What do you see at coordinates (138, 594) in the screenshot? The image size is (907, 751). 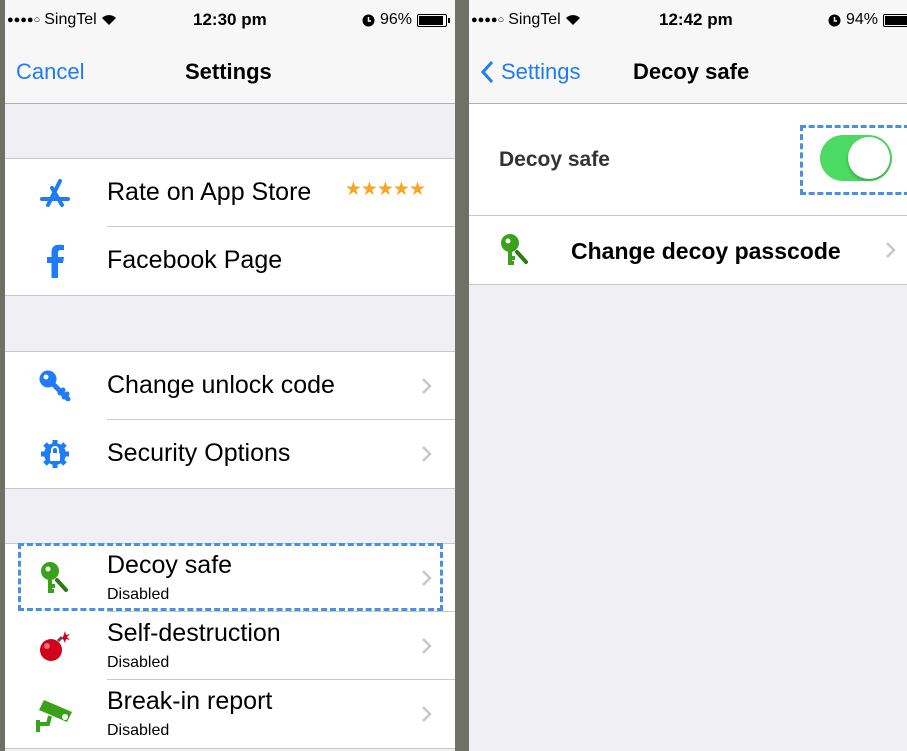 I see `decoy-safe-status: Disabled` at bounding box center [138, 594].